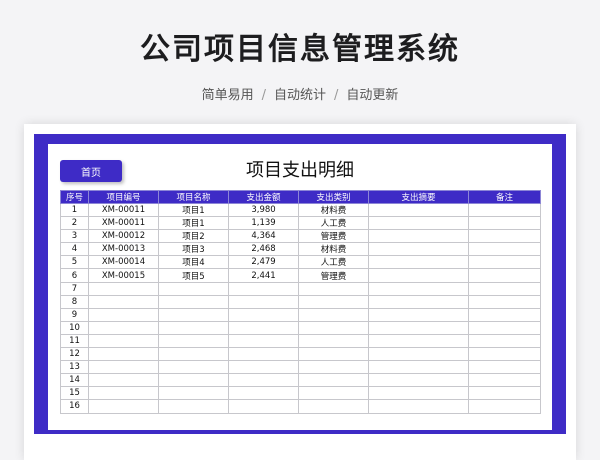  I want to click on table-cell: 6, so click(74, 275).